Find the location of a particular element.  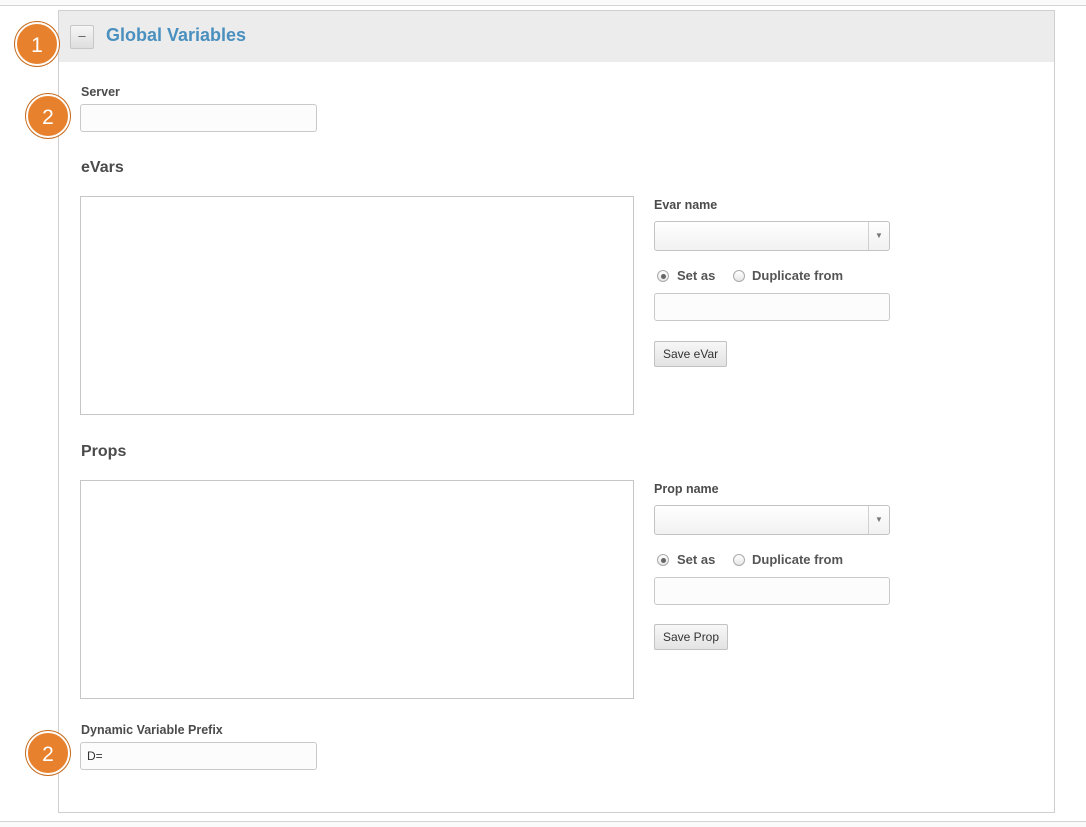

props-list is located at coordinates (357, 589).